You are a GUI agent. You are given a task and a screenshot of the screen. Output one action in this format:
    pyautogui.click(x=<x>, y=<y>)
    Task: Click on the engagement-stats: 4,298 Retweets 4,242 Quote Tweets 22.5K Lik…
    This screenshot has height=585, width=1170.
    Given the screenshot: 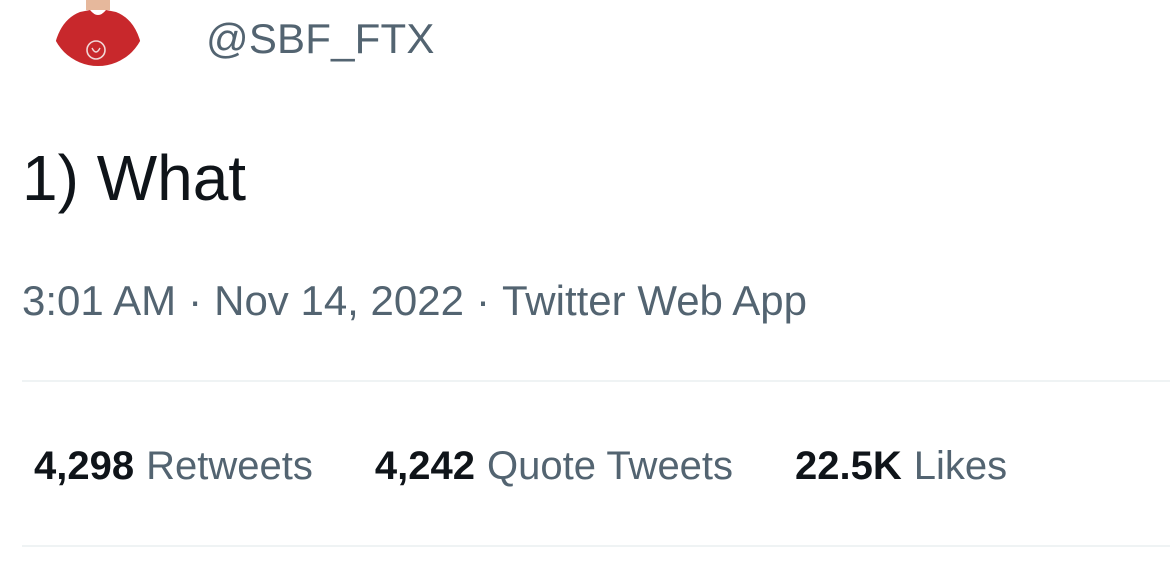 What is the action you would take?
    pyautogui.click(x=551, y=466)
    